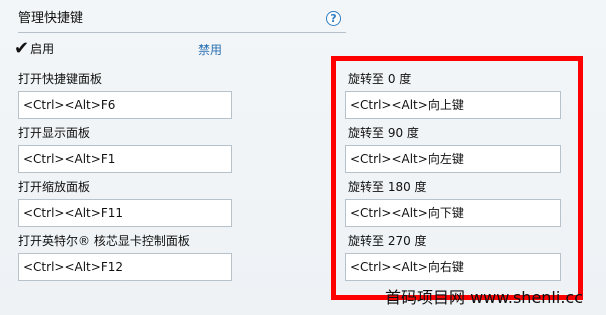  I want to click on disable-link: 禁用, so click(210, 50).